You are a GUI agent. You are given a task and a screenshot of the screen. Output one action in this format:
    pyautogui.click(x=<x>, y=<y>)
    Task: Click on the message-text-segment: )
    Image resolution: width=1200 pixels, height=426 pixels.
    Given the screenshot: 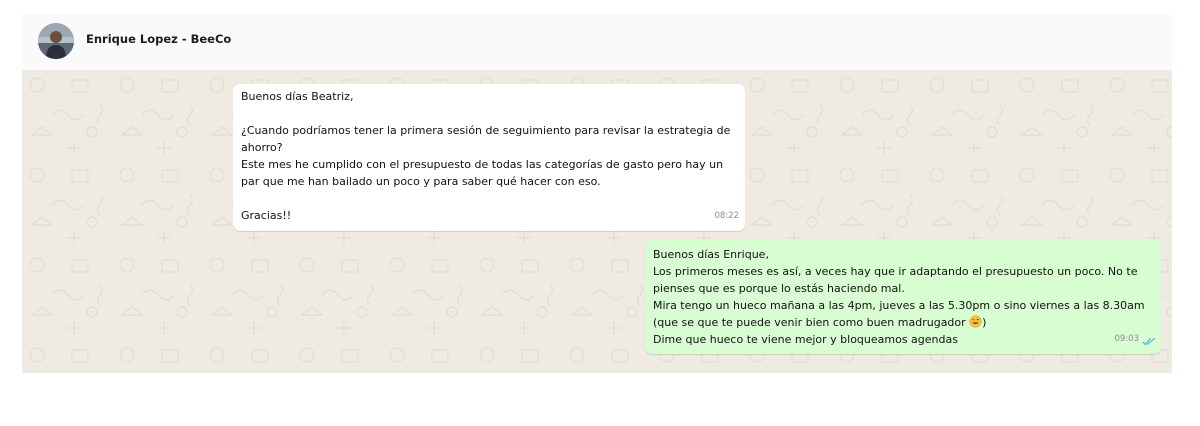 What is the action you would take?
    pyautogui.click(x=984, y=322)
    